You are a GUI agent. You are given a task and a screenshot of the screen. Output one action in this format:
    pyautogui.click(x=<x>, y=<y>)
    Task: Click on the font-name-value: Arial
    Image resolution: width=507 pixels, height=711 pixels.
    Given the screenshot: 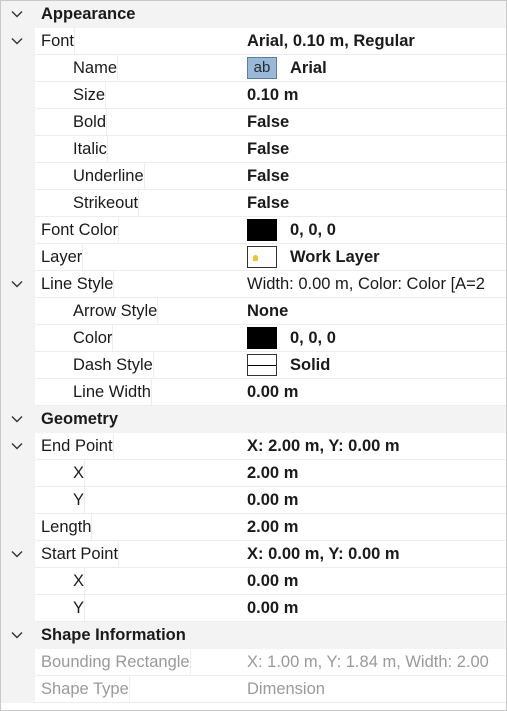 What is the action you would take?
    pyautogui.click(x=308, y=68)
    